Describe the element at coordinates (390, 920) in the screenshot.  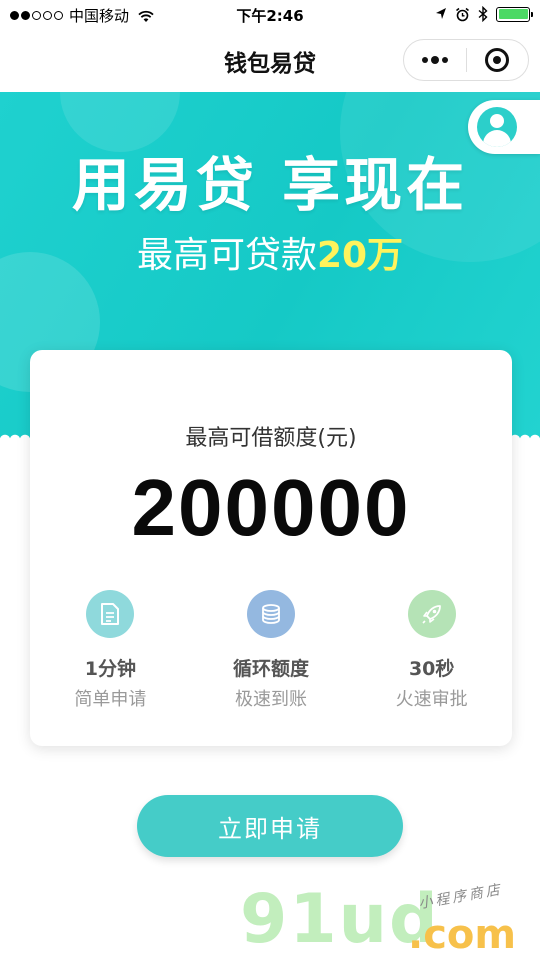
I see `watermark-logo: 91ud .com 小程序商店` at that location.